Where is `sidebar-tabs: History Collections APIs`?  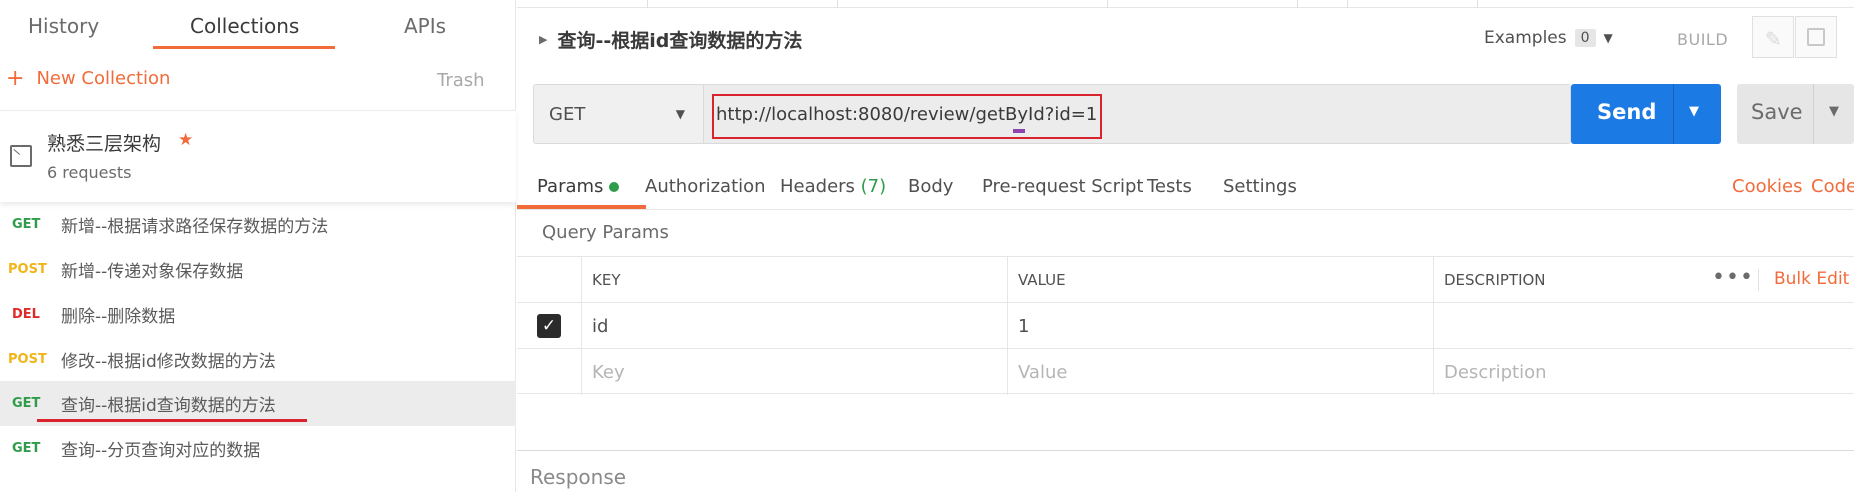
sidebar-tabs: History Collections APIs is located at coordinates (258, 26).